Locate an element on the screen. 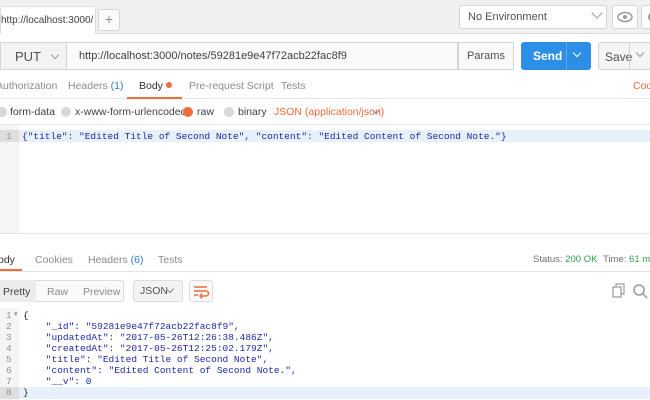 The width and height of the screenshot is (650, 400). new-tab-button: + is located at coordinates (109, 20).